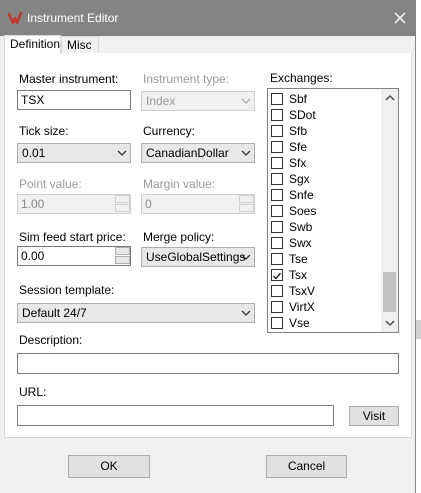  Describe the element at coordinates (298, 99) in the screenshot. I see `exchange-label: Sbf` at that location.